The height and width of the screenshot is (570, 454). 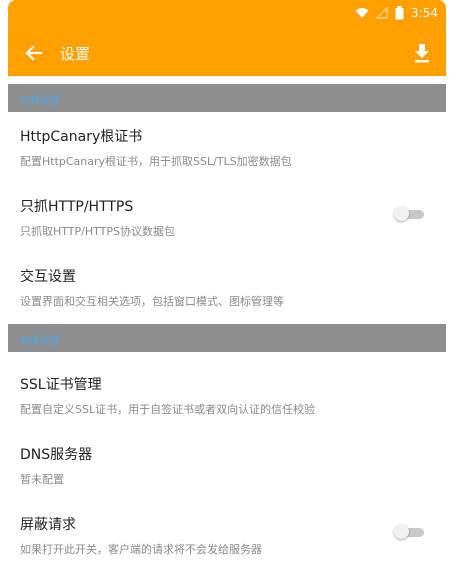 What do you see at coordinates (40, 101) in the screenshot?
I see `section-label: 常规设置` at bounding box center [40, 101].